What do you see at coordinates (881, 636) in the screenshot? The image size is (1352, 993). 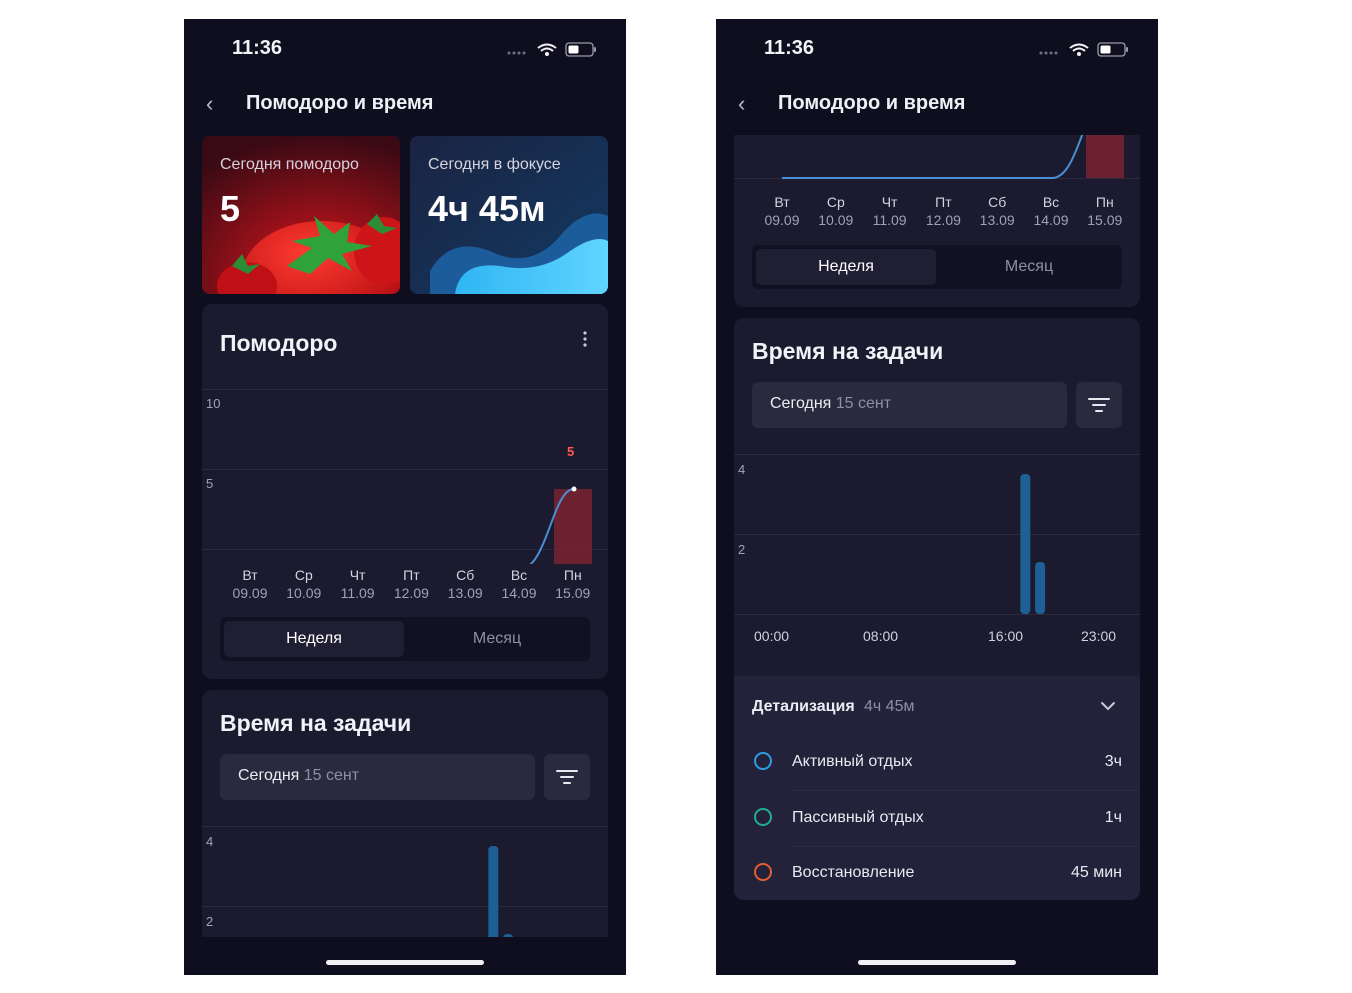 I see `hour-label: 08:00` at bounding box center [881, 636].